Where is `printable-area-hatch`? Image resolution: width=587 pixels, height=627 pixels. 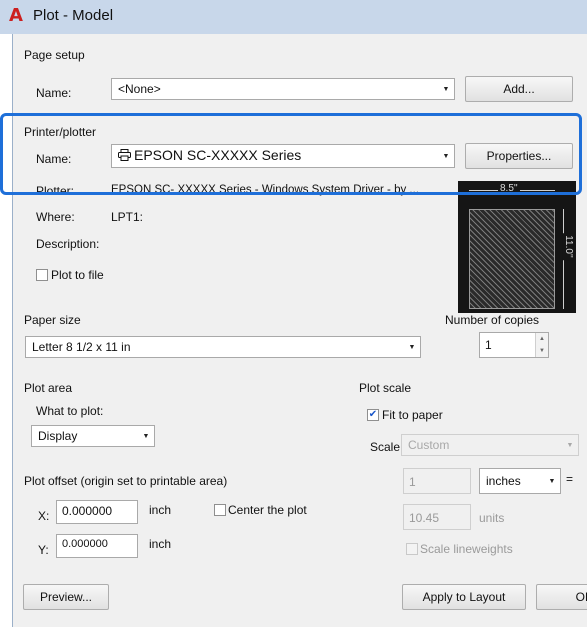
printable-area-hatch is located at coordinates (512, 259).